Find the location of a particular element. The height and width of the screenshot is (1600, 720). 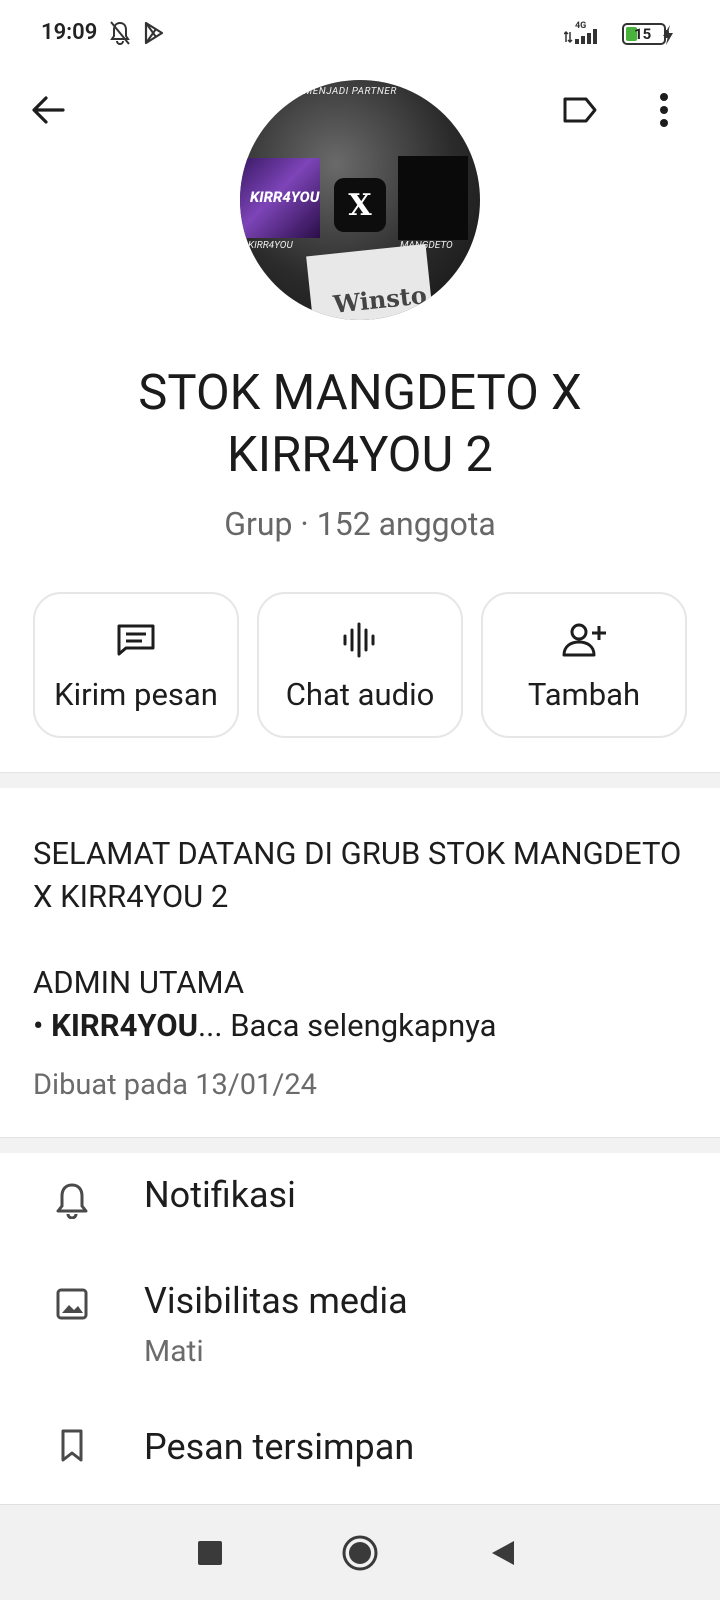

group-title: STOK MANGDETO X KIRR4YOU 2 is located at coordinates (360, 423).